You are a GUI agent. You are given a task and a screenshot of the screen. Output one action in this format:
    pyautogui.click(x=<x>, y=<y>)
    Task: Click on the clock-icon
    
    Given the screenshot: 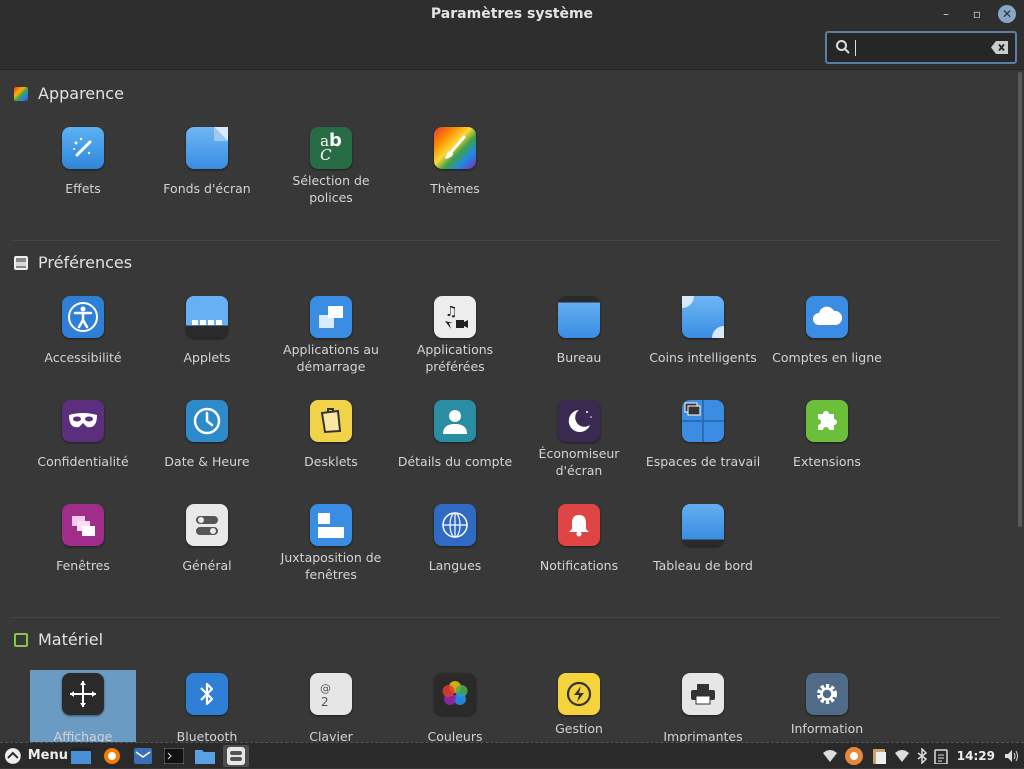 What is the action you would take?
    pyautogui.click(x=207, y=421)
    